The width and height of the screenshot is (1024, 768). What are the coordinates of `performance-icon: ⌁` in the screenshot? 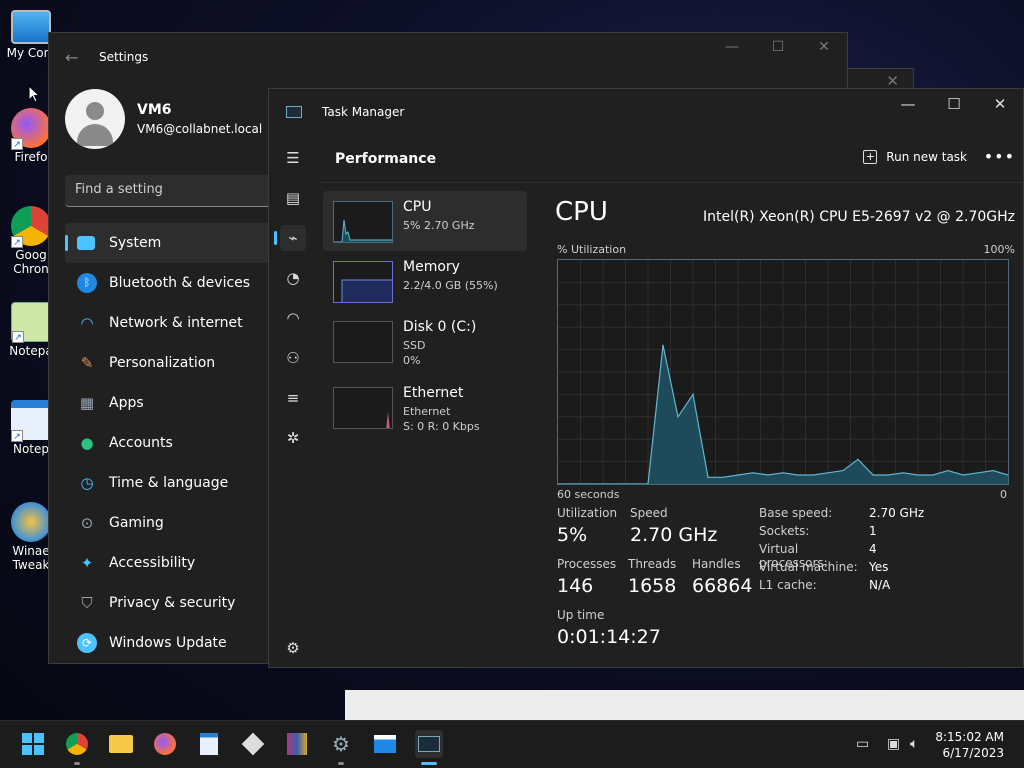 It's located at (290, 238).